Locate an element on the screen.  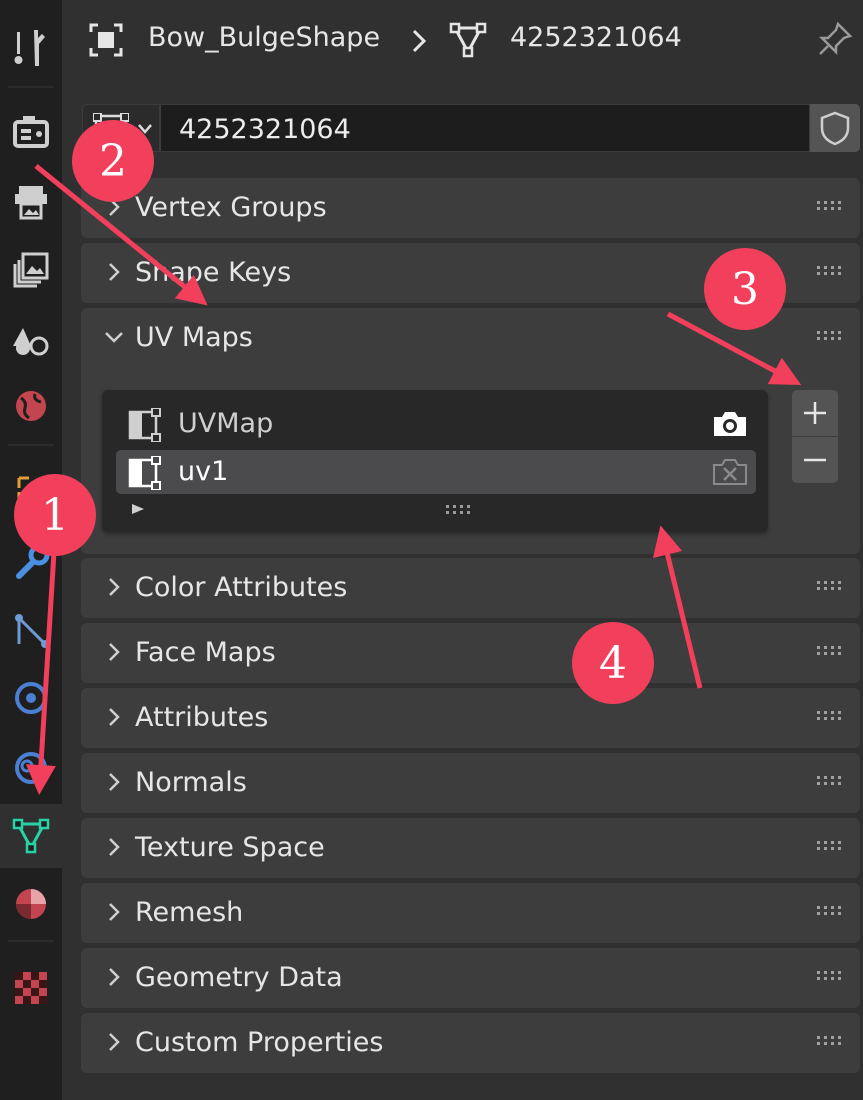
panel-color-attributes: Color Attributes is located at coordinates (470, 588).